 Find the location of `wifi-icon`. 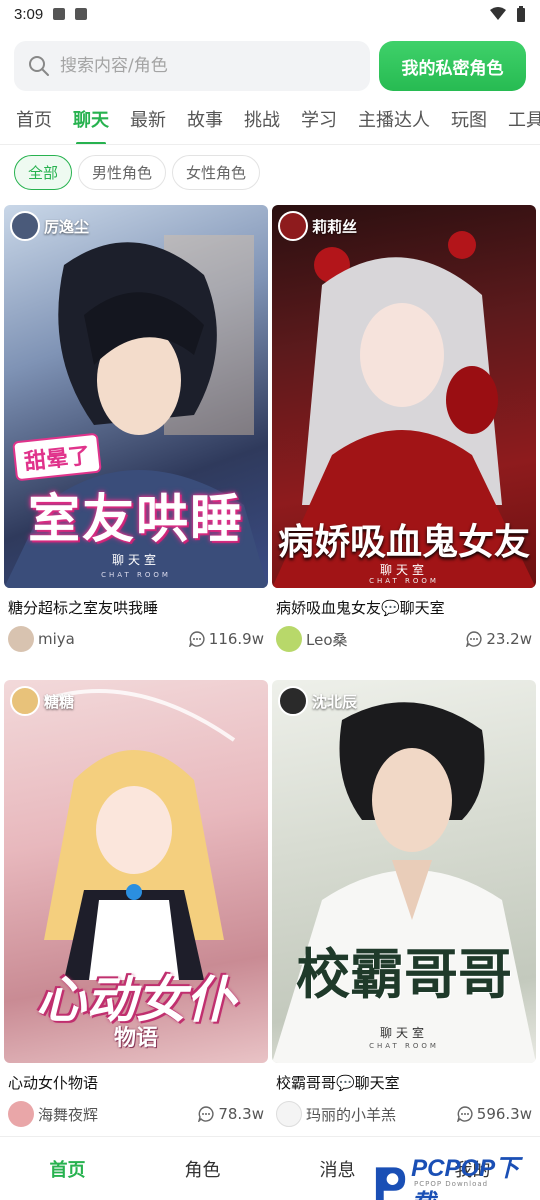

wifi-icon is located at coordinates (498, 13).